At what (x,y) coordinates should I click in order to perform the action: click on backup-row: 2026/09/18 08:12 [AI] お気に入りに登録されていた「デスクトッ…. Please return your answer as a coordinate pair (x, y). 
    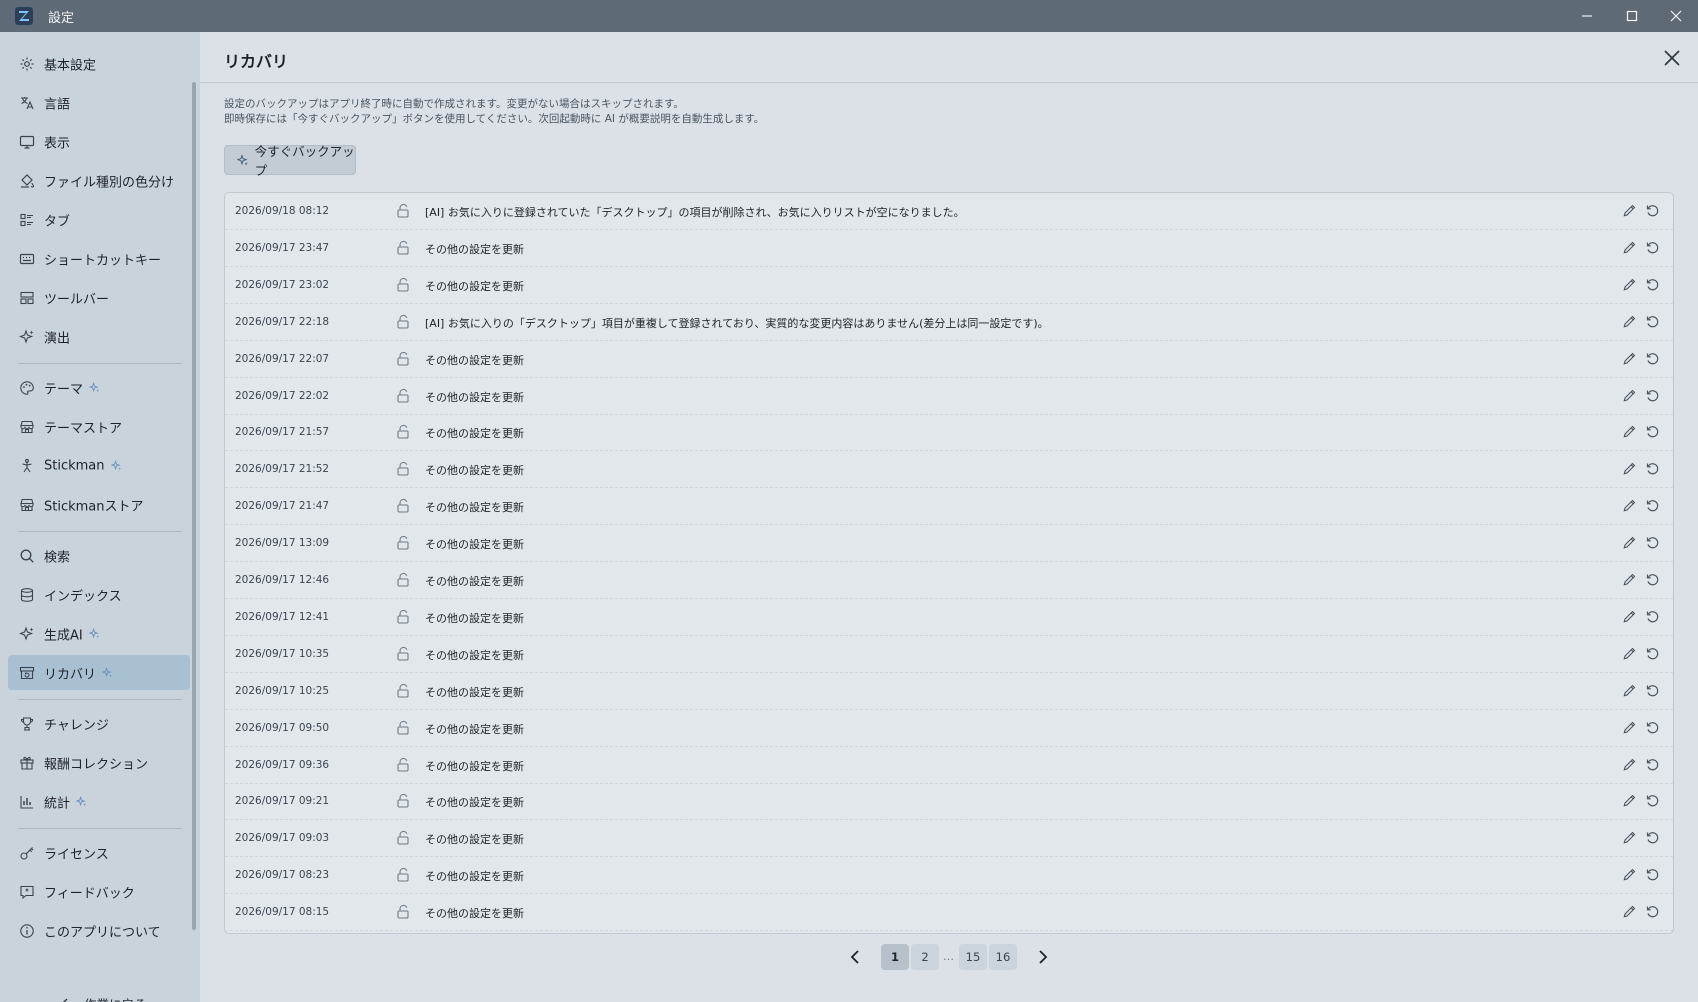
    Looking at the image, I should click on (949, 211).